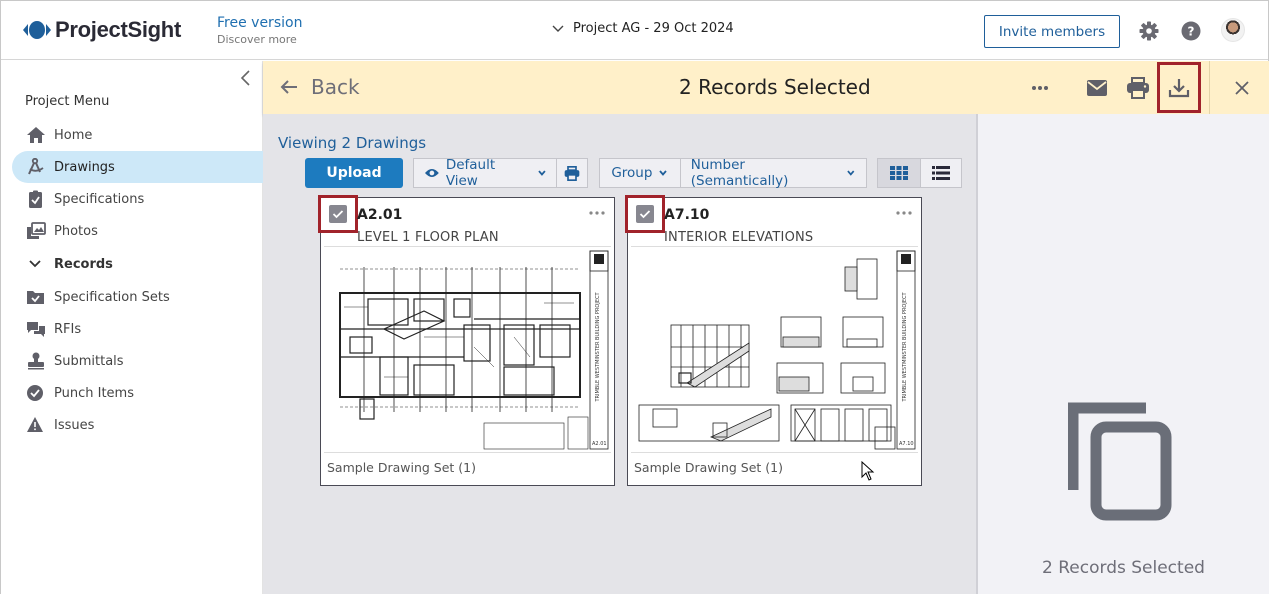  I want to click on more-actions-button, so click(1040, 88).